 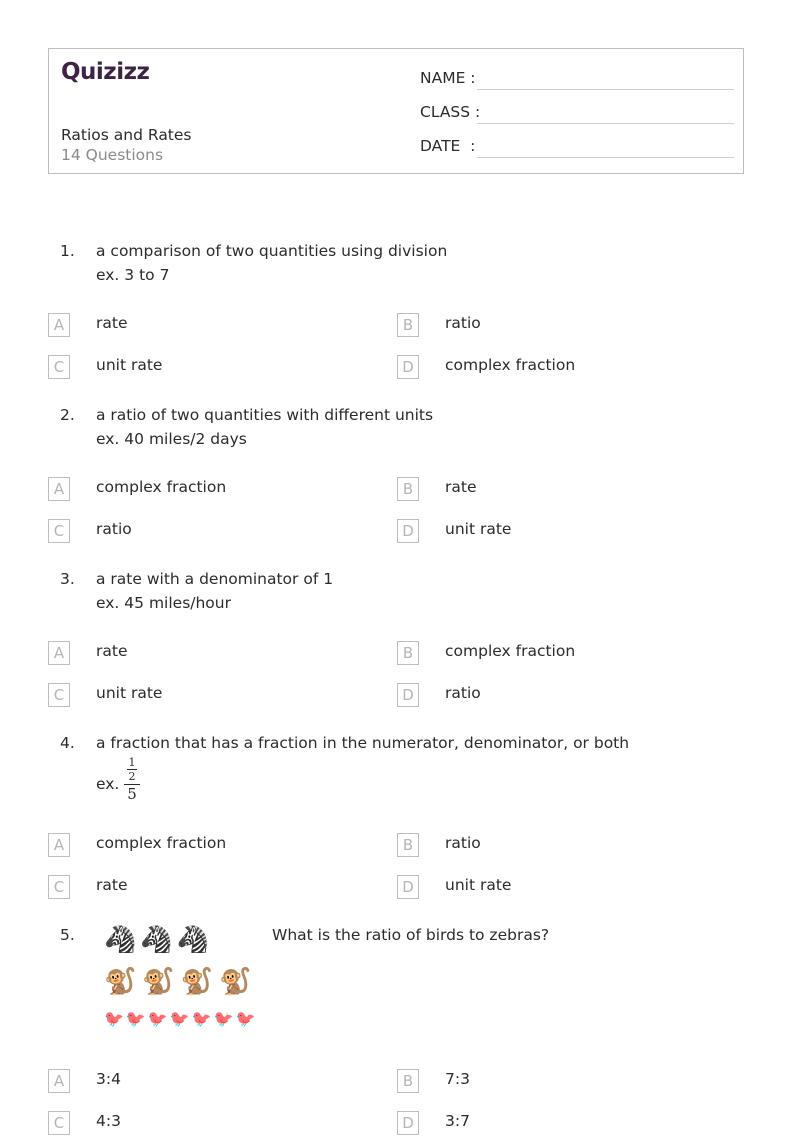 What do you see at coordinates (108, 1079) in the screenshot?
I see `option-text: 3:4` at bounding box center [108, 1079].